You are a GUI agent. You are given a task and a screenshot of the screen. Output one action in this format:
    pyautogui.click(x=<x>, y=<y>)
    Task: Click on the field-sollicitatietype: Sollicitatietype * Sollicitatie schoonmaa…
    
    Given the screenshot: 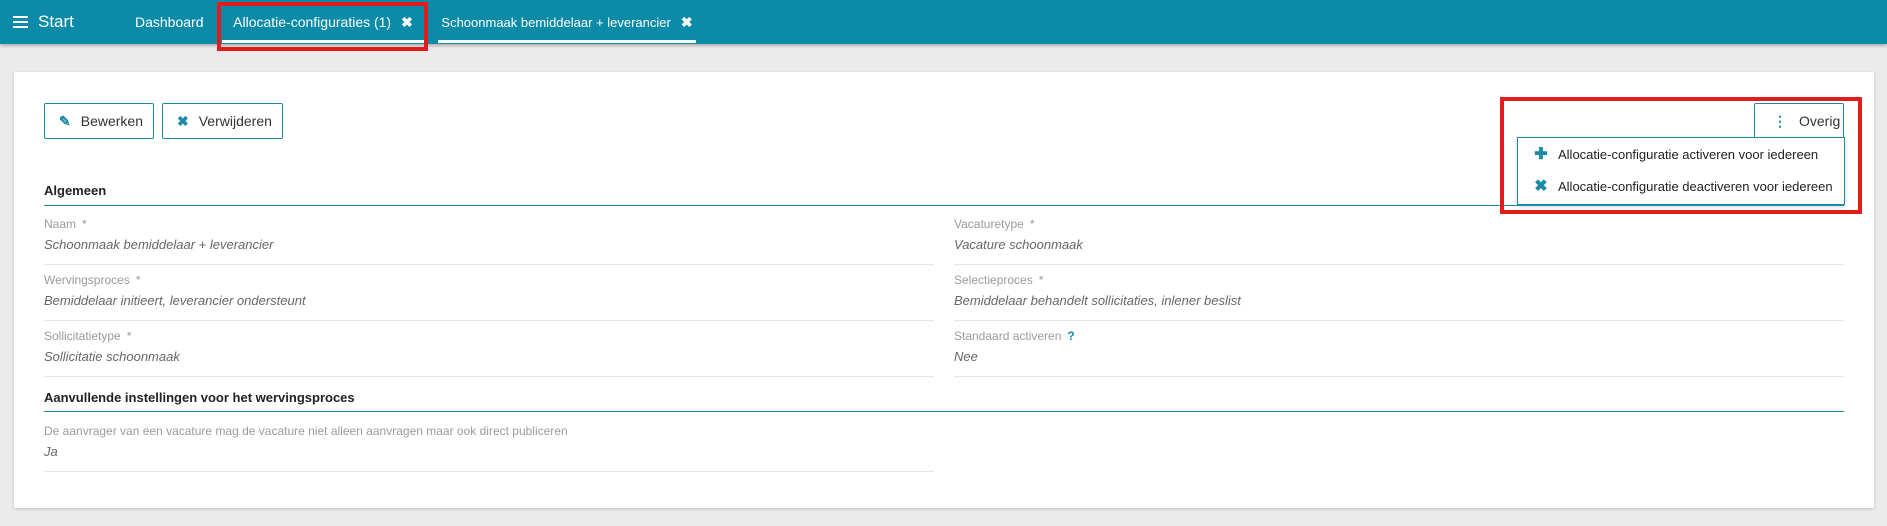 What is the action you would take?
    pyautogui.click(x=489, y=353)
    